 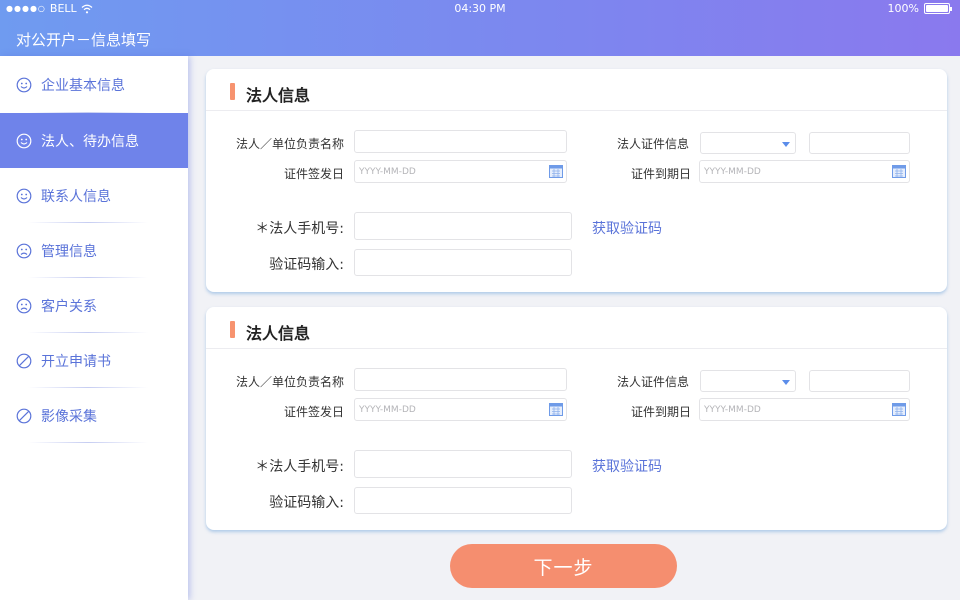 What do you see at coordinates (69, 306) in the screenshot?
I see `sidebar-item-label: 客户关系` at bounding box center [69, 306].